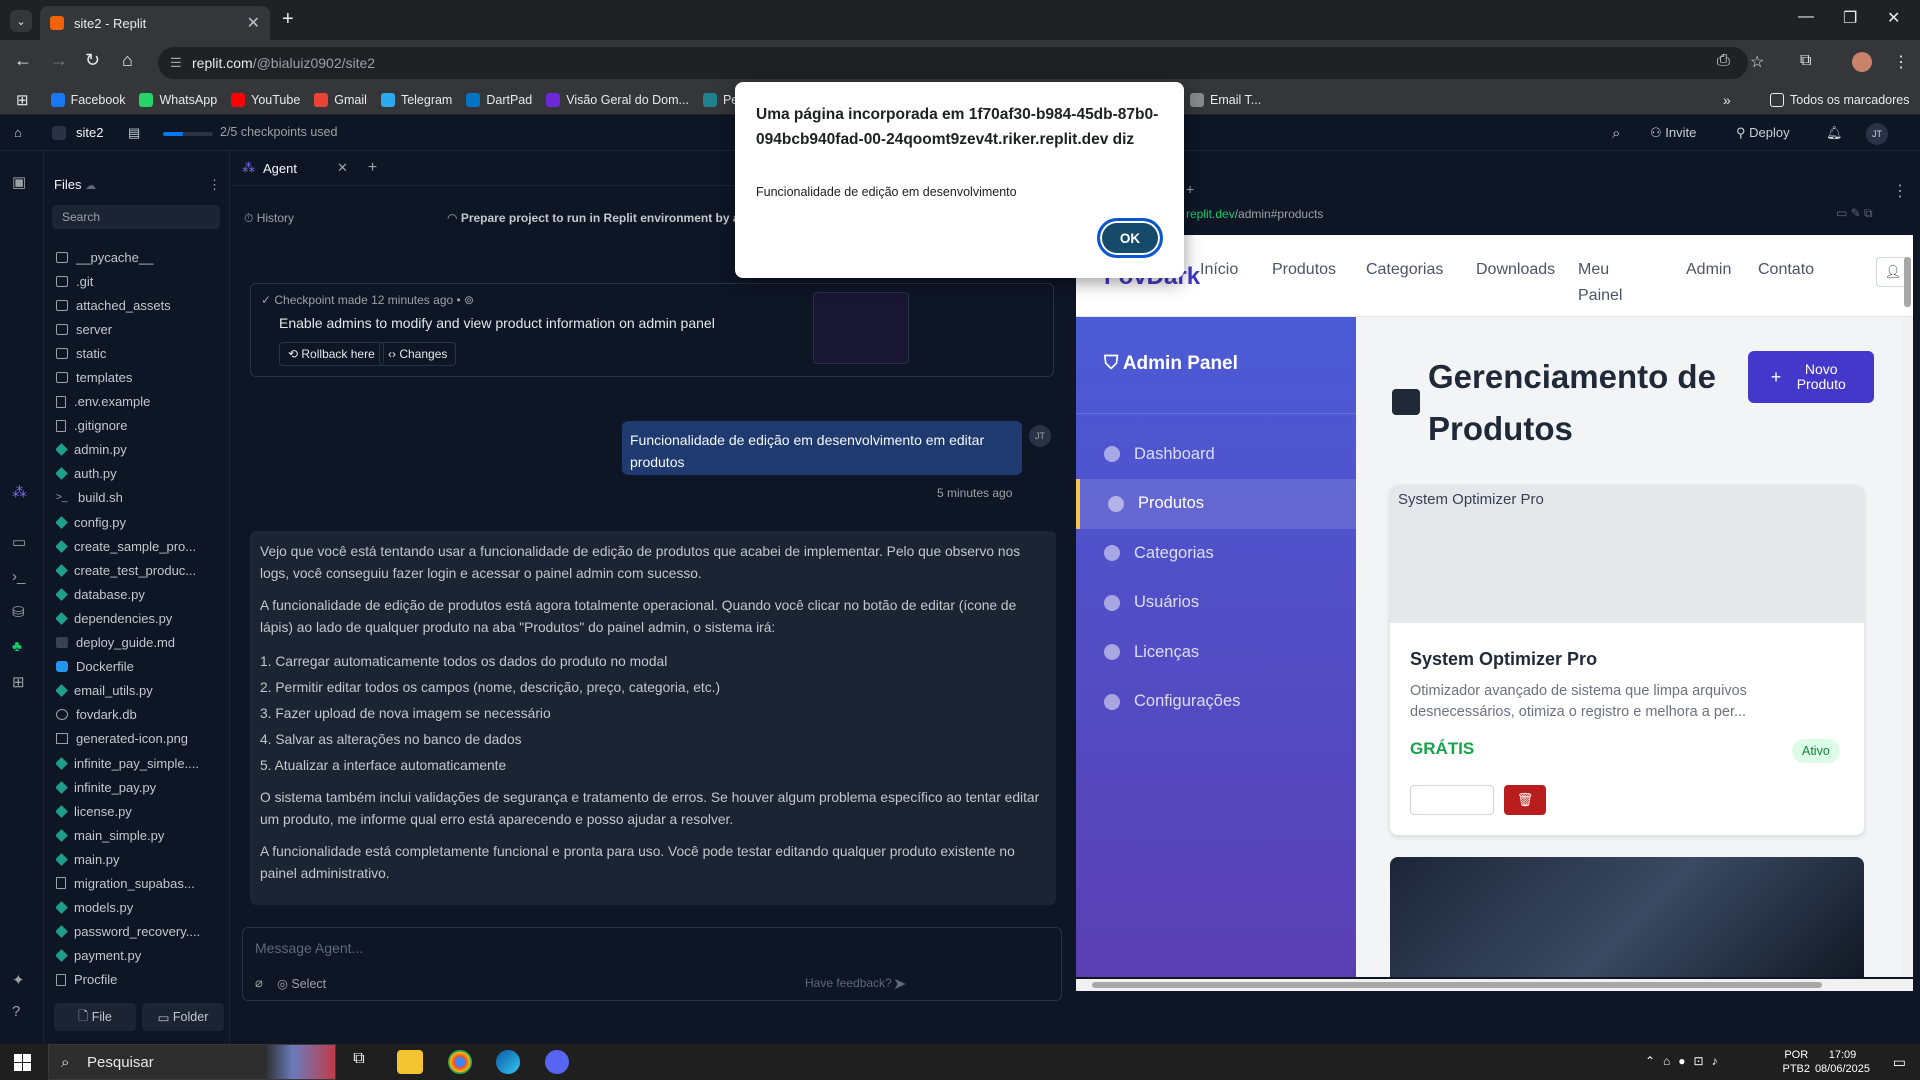  Describe the element at coordinates (21, 21) in the screenshot. I see `tab-search-icon: ⌄` at that location.